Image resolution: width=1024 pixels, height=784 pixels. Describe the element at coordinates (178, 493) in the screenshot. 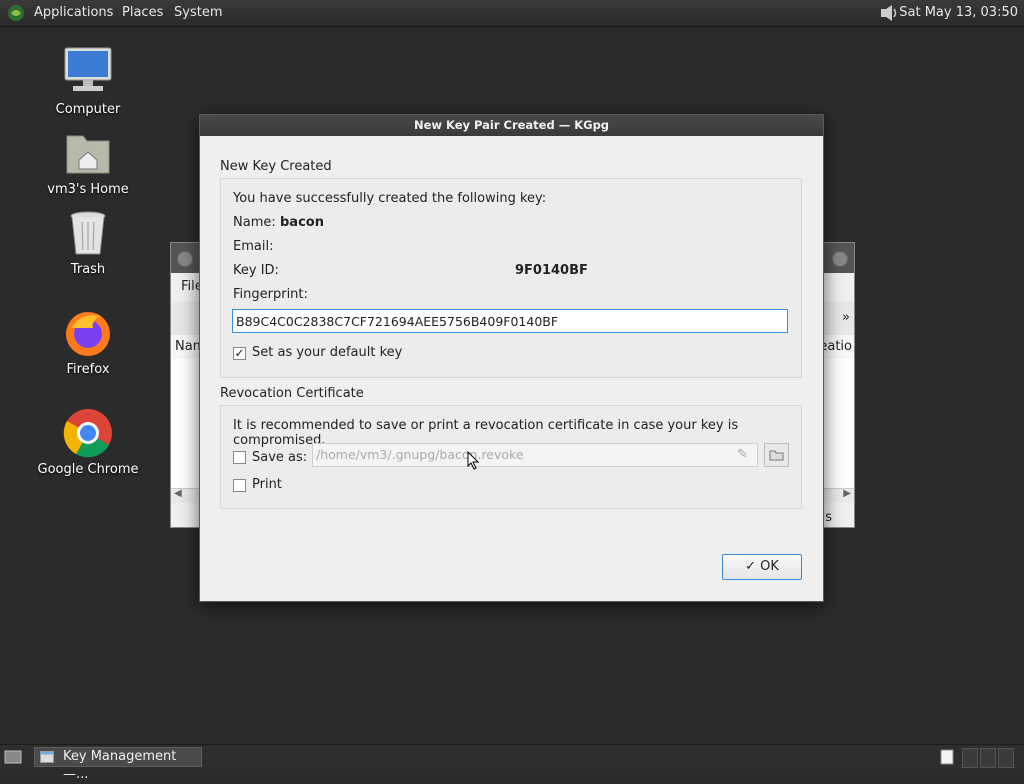

I see `scroll-left-icon: ◀` at that location.